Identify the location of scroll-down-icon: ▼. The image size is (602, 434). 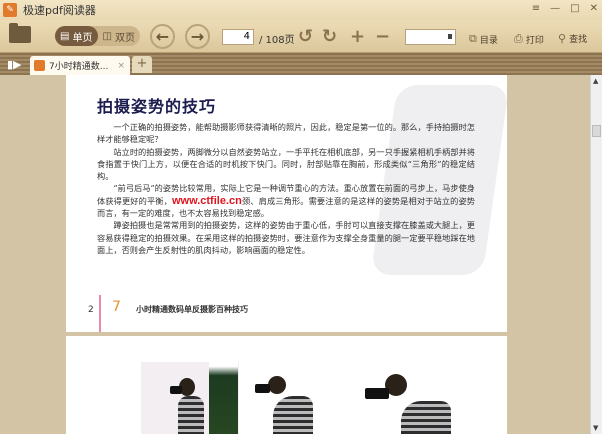
(595, 428).